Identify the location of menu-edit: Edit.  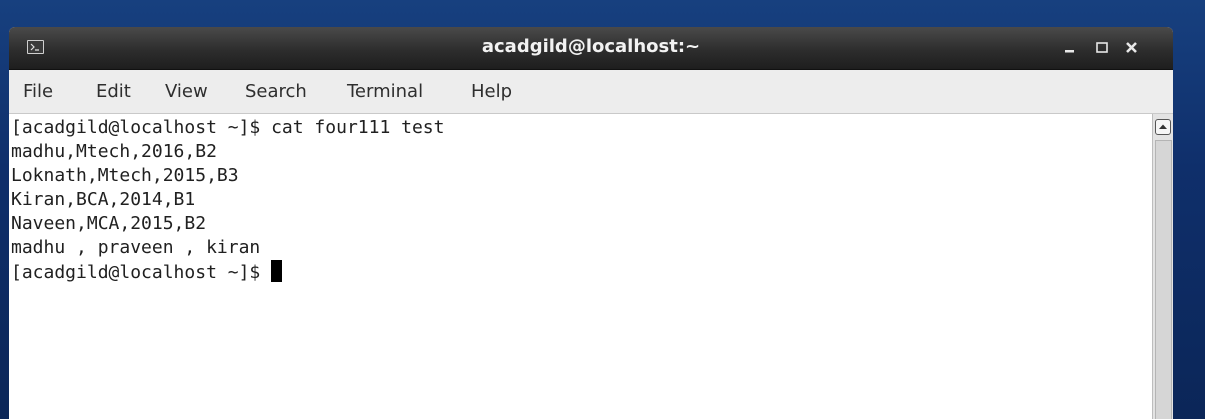
(113, 91).